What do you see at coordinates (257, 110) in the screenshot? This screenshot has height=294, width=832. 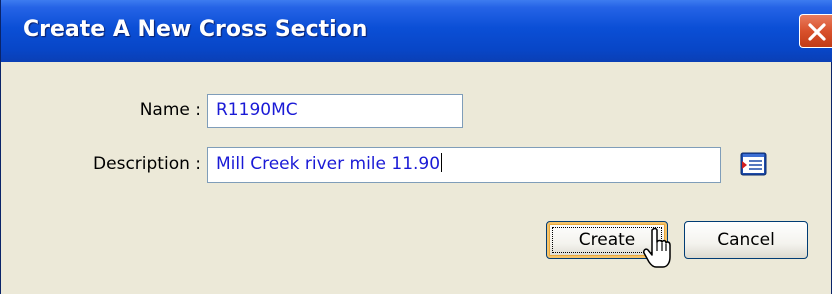 I see `name-field-value: R1190MC` at bounding box center [257, 110].